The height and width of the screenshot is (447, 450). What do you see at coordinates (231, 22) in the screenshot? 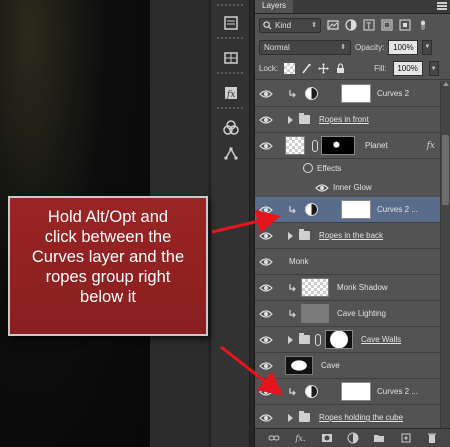
I see `history-panel-icon` at bounding box center [231, 22].